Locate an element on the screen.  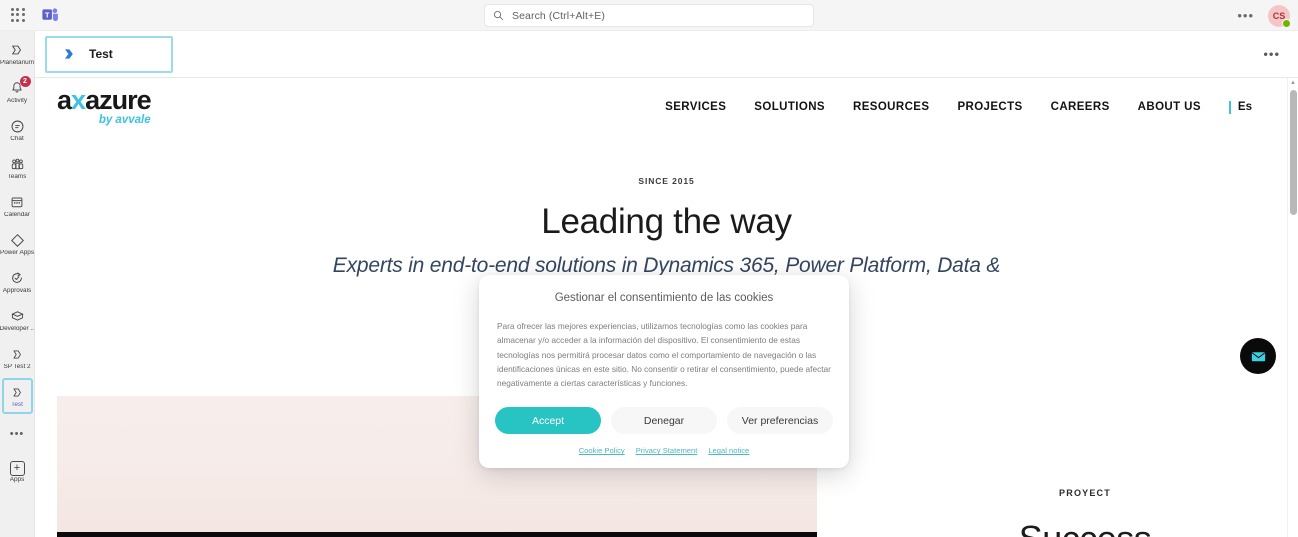
cookie-dialog-buttons: Accept Denegar Ver preferencias is located at coordinates (664, 421).